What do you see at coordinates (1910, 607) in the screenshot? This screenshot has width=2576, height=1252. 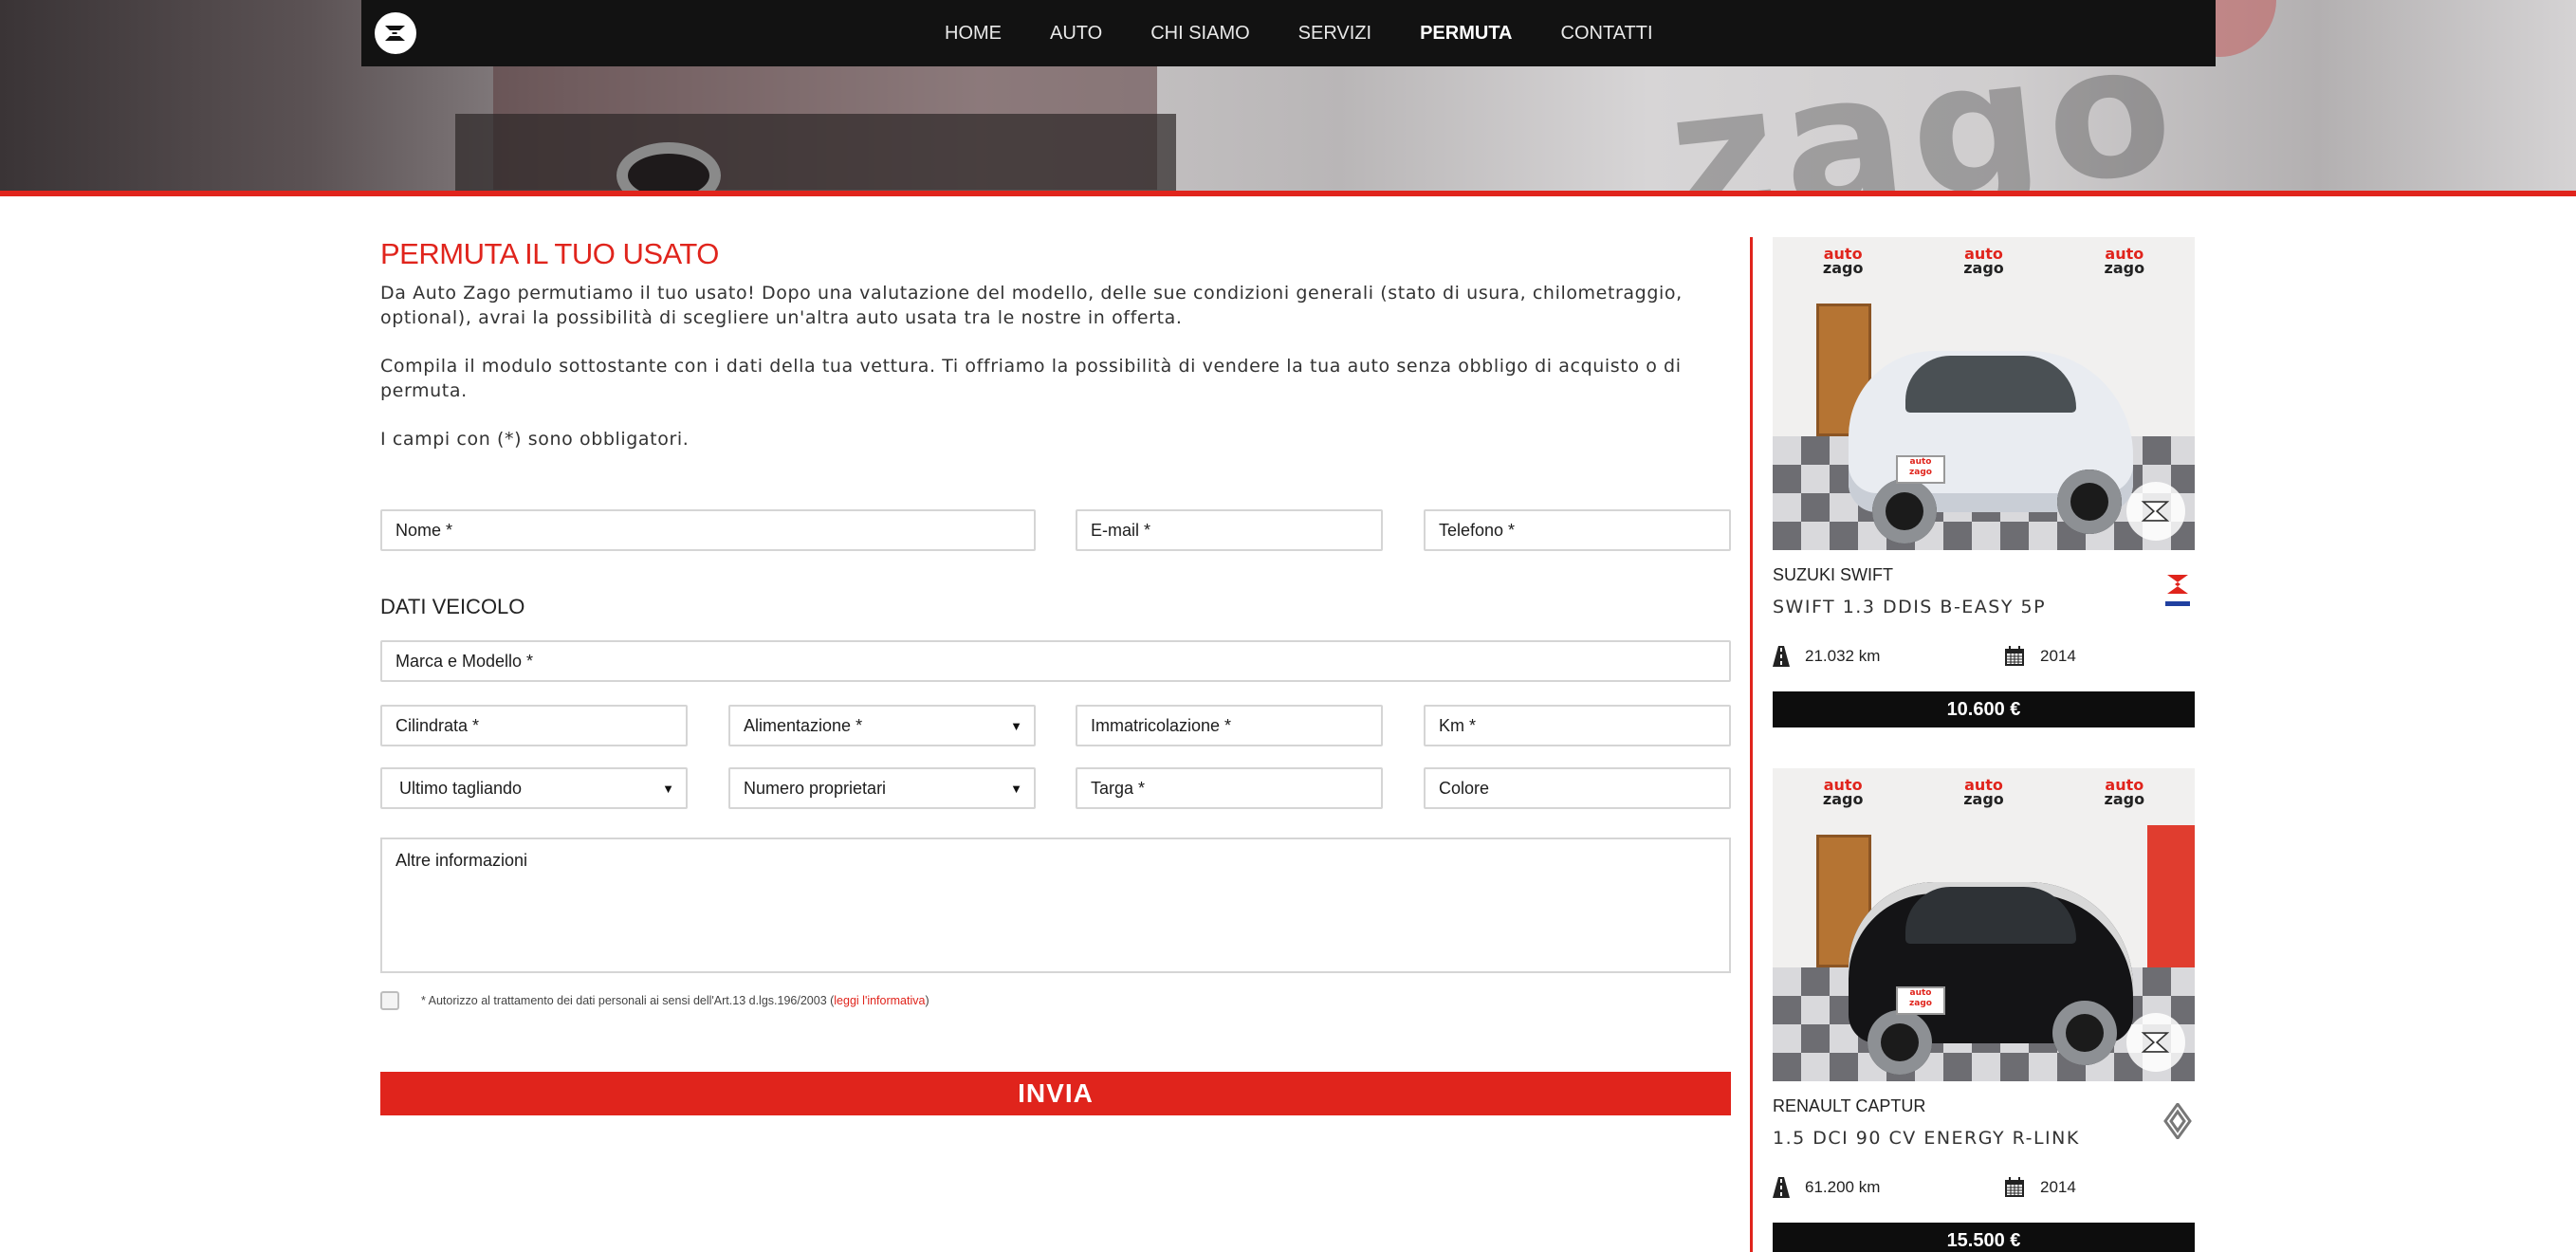 I see `car-model: SWIFT 1.3 DDIS B-EASY 5P` at bounding box center [1910, 607].